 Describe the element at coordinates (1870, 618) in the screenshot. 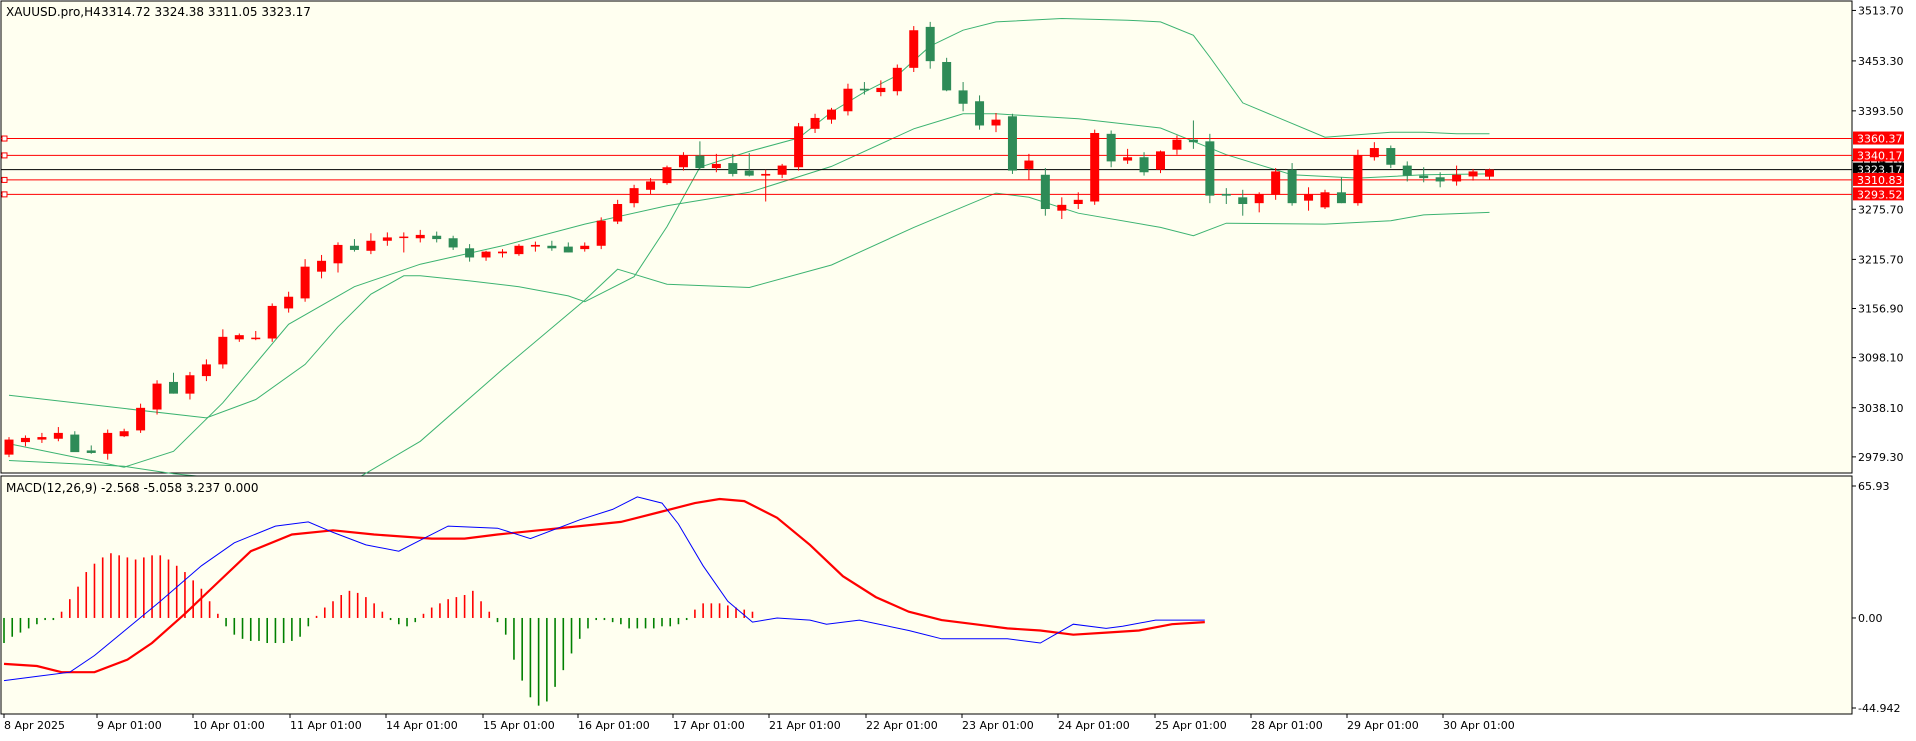

I see `macd-axis-label: 0.00` at that location.